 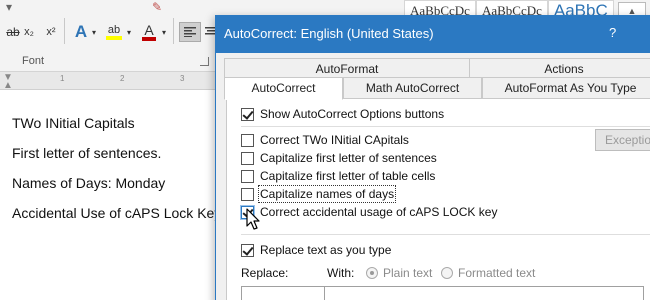 I want to click on subscript-icon: x₂, so click(x=29, y=32).